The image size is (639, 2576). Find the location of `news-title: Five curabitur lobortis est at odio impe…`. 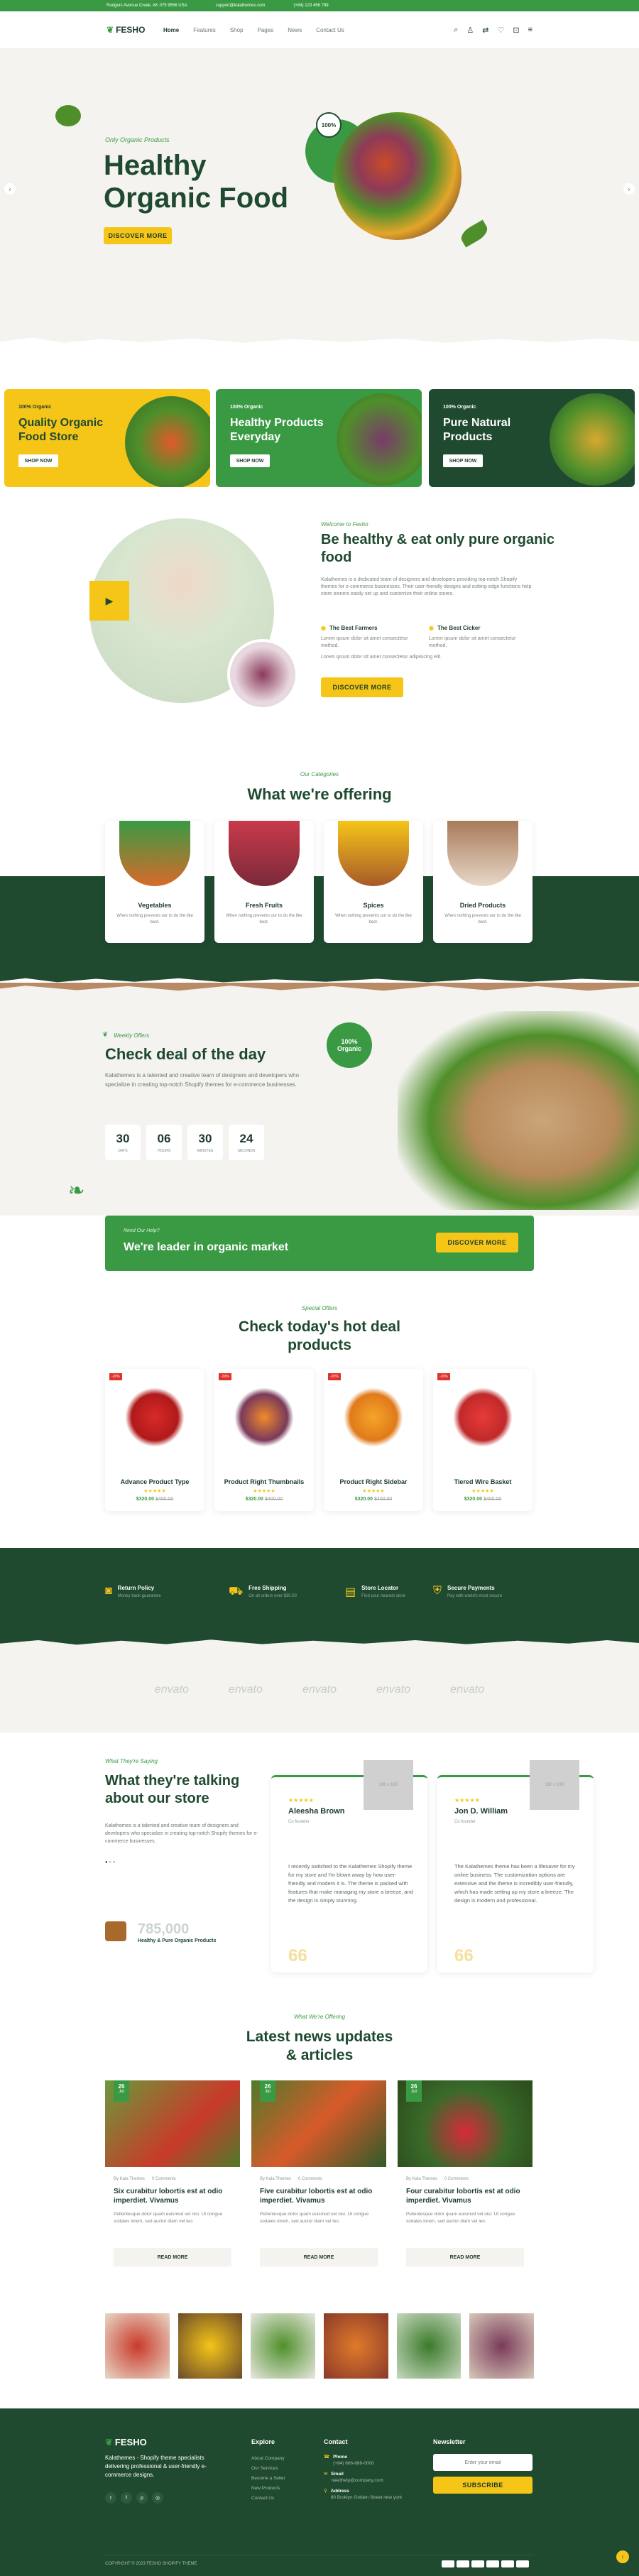

news-title: Five curabitur lobortis est at odio impe… is located at coordinates (320, 2196).